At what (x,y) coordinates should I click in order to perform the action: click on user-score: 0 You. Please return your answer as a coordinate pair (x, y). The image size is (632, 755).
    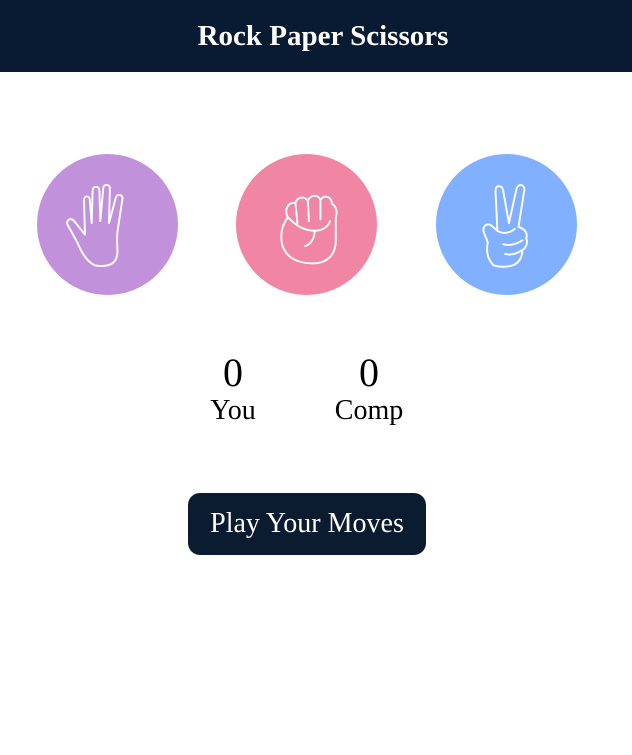
    Looking at the image, I should click on (233, 389).